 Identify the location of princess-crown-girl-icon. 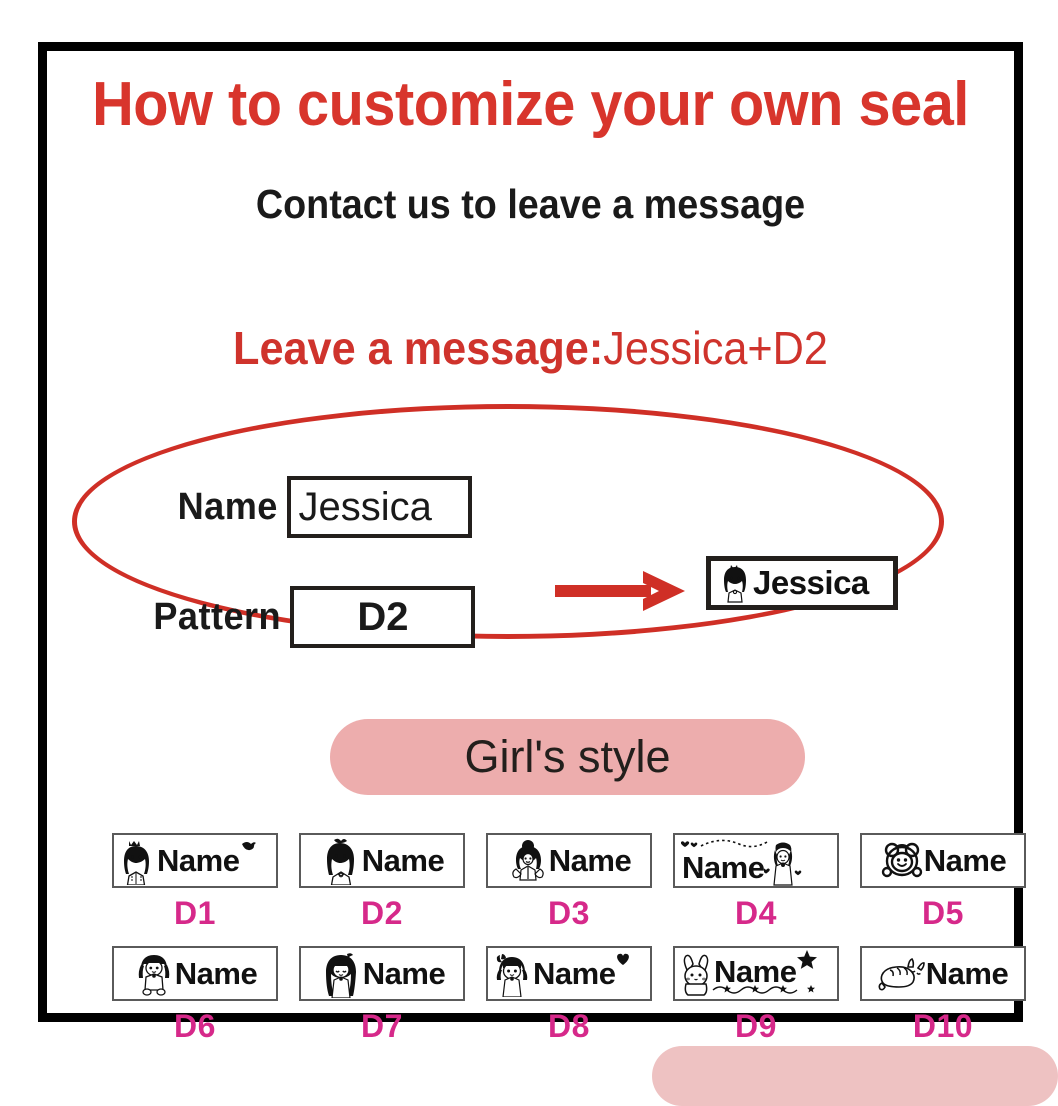
(136, 862).